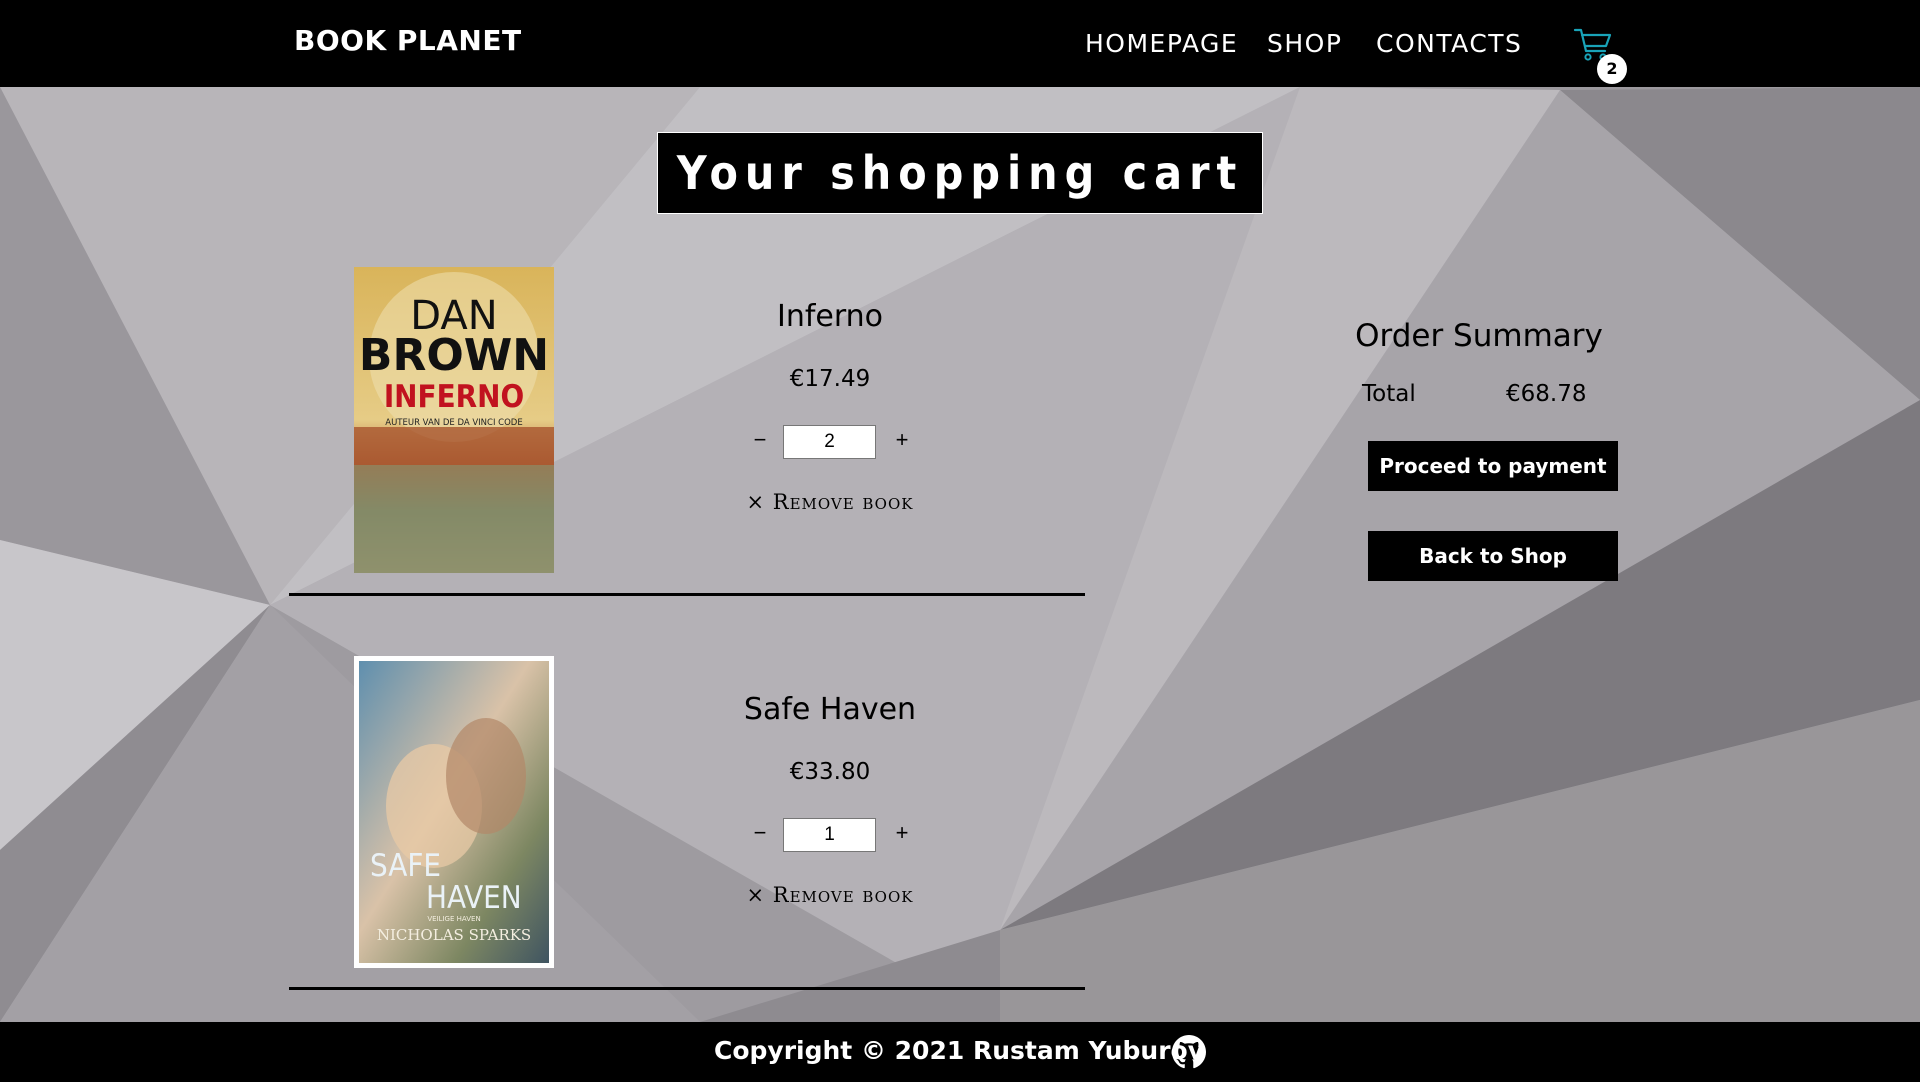 The width and height of the screenshot is (1920, 1082). What do you see at coordinates (960, 173) in the screenshot?
I see `page-title: Your shopping cart` at bounding box center [960, 173].